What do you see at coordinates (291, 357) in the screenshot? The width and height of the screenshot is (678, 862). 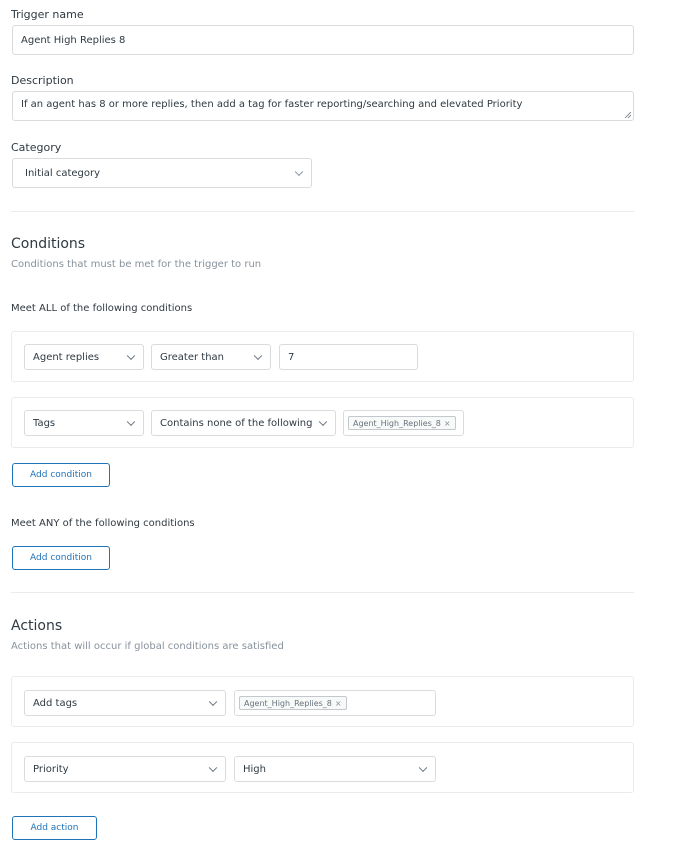 I see `condition-value: 7` at bounding box center [291, 357].